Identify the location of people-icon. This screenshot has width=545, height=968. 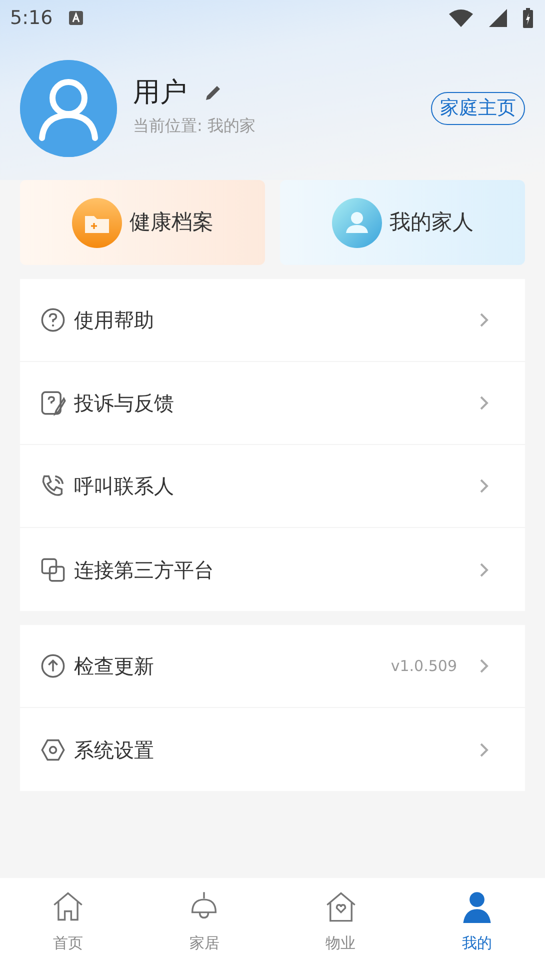
(357, 223).